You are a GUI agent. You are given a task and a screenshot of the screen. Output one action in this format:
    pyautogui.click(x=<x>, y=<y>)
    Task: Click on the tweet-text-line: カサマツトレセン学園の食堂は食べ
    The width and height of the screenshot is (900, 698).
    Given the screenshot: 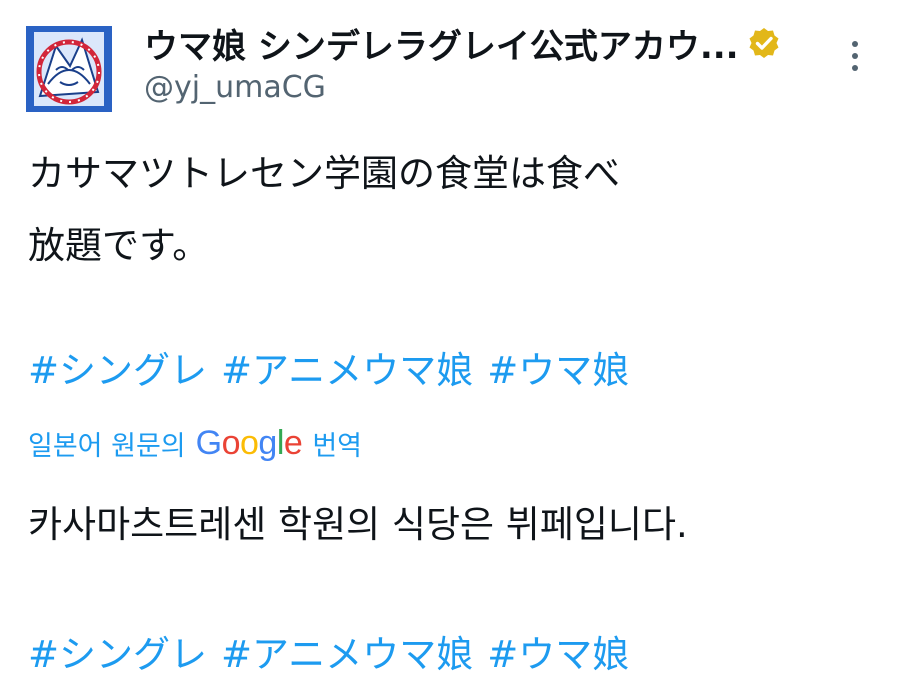 What is the action you would take?
    pyautogui.click(x=324, y=173)
    